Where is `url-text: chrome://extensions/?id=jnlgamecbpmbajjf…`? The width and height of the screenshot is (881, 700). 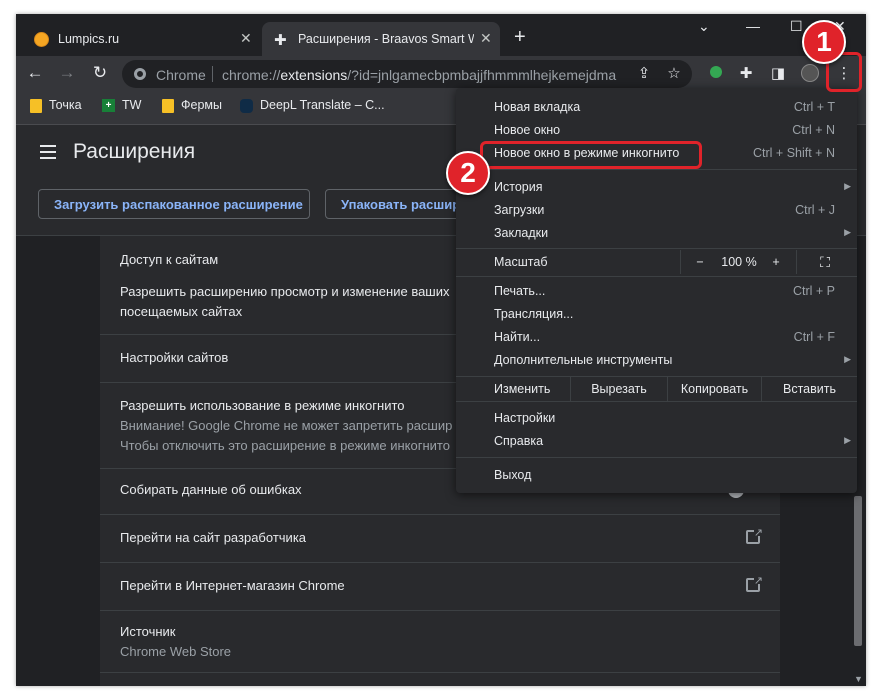
url-text: chrome://extensions/?id=jnlgamecbpmbajjf… is located at coordinates (427, 75).